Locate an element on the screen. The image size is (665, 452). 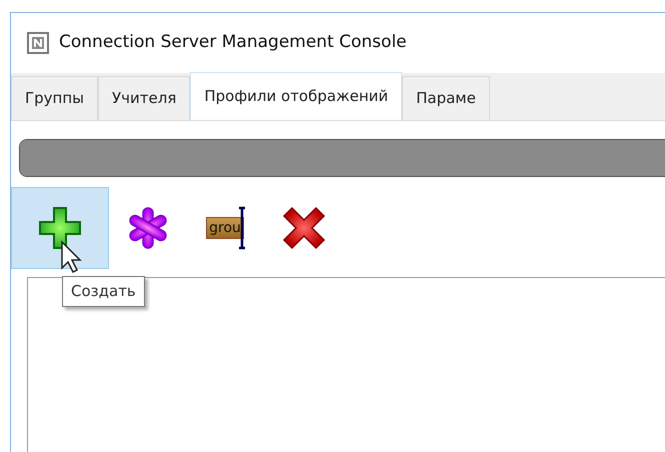
plus-icon is located at coordinates (60, 228).